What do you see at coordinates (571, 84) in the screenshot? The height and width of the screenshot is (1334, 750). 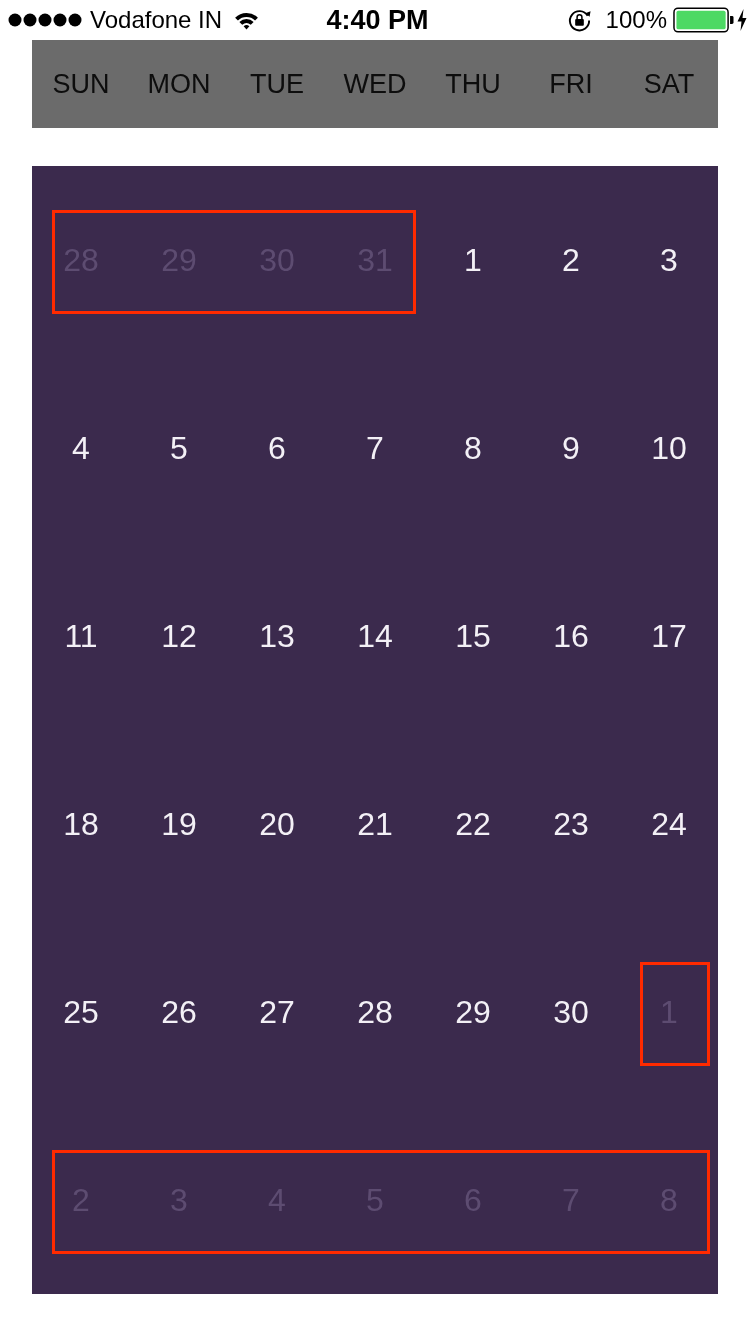 I see `weekday-label: FRI` at bounding box center [571, 84].